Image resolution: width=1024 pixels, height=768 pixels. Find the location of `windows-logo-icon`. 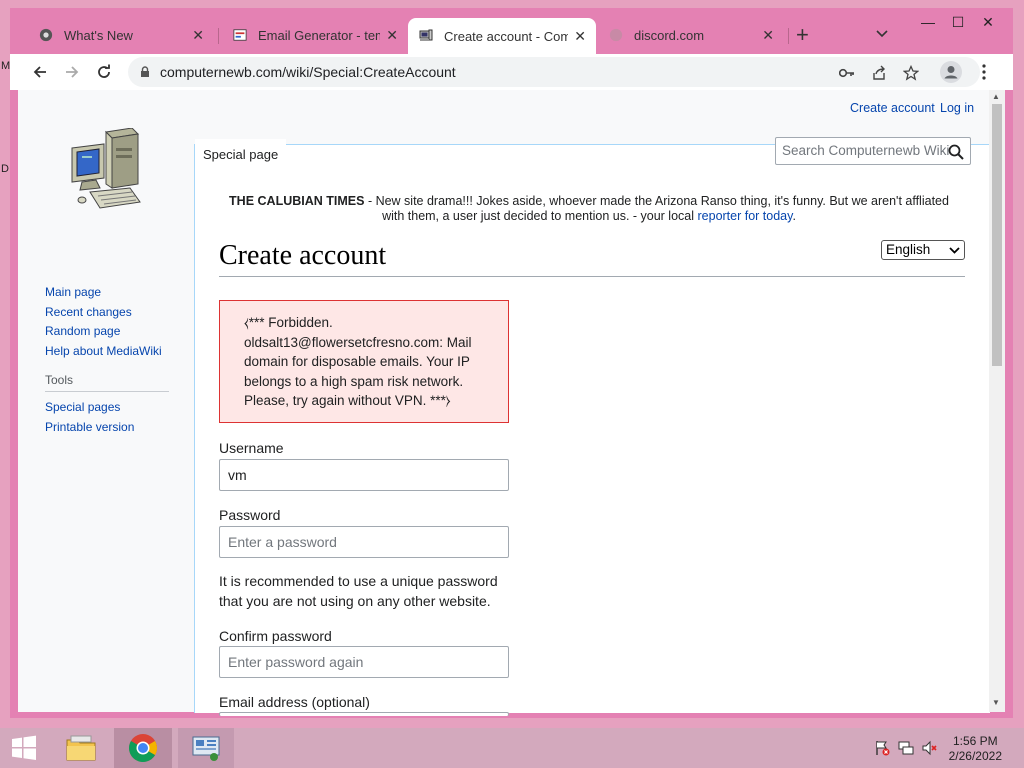

windows-logo-icon is located at coordinates (24, 747).